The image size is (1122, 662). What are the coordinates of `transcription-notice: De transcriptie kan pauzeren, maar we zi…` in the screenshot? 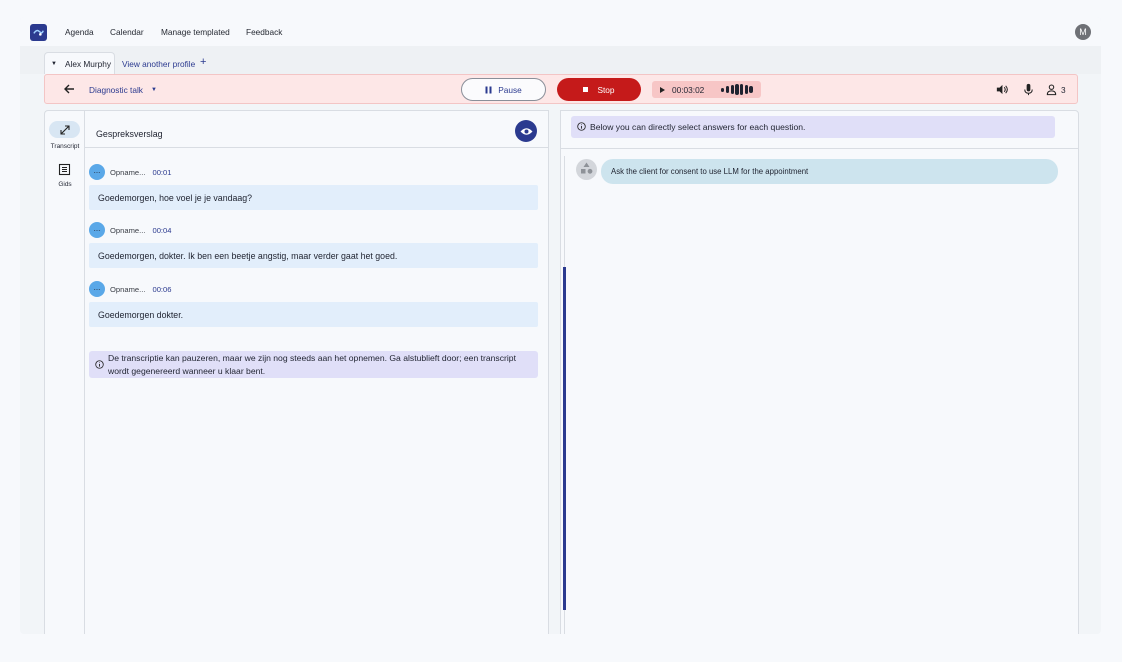 It's located at (313, 364).